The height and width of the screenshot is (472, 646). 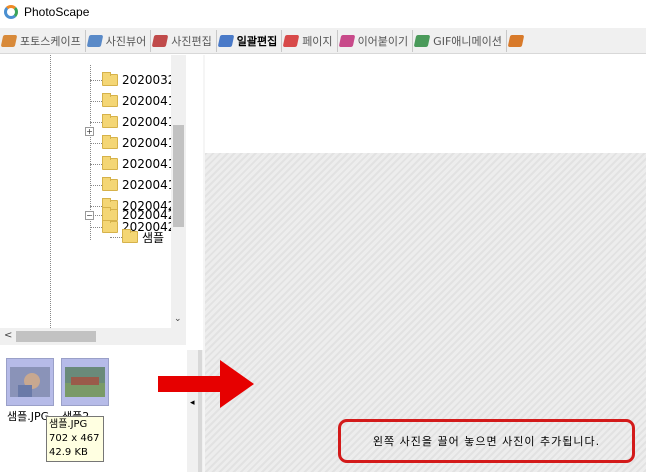 What do you see at coordinates (126, 41) in the screenshot?
I see `tab-label: 사진뷰어` at bounding box center [126, 41].